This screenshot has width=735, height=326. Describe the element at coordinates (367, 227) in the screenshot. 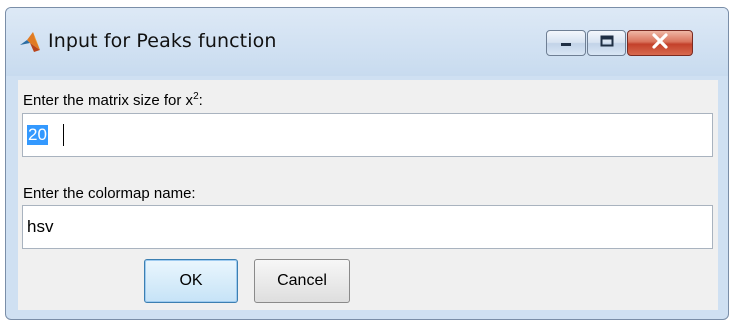

I see `colormap-input: hsv` at that location.